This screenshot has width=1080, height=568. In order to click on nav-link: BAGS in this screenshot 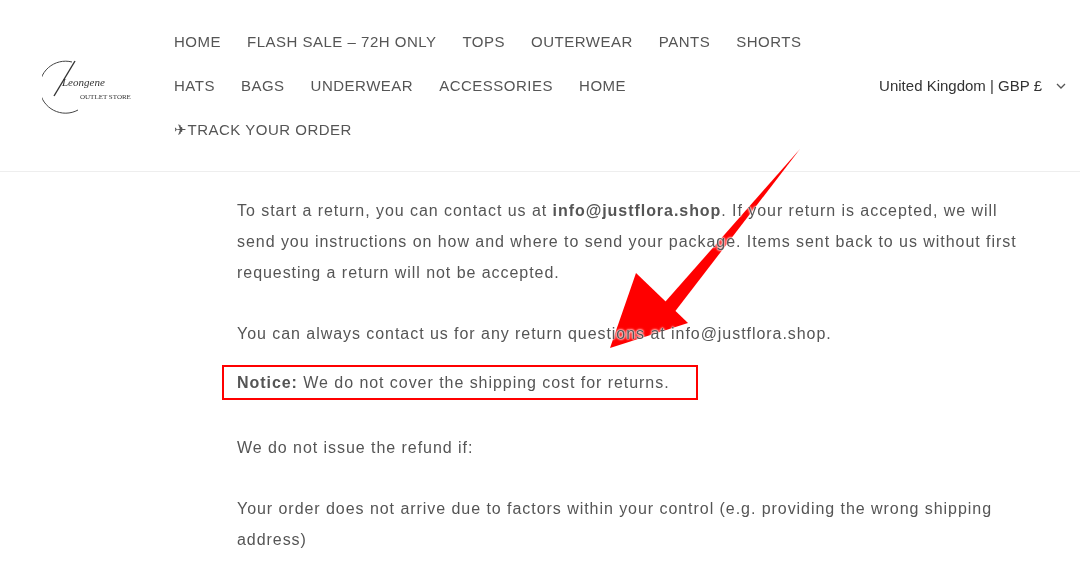, I will do `click(262, 85)`.